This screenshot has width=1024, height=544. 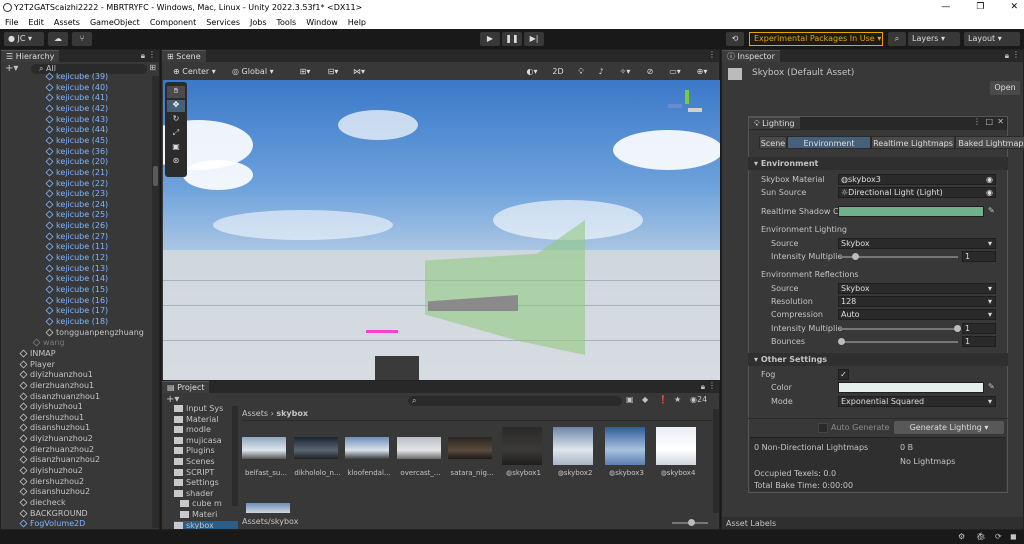 What do you see at coordinates (47, 375) in the screenshot?
I see `hierarchy-item: diyizhuanzhou1` at bounding box center [47, 375].